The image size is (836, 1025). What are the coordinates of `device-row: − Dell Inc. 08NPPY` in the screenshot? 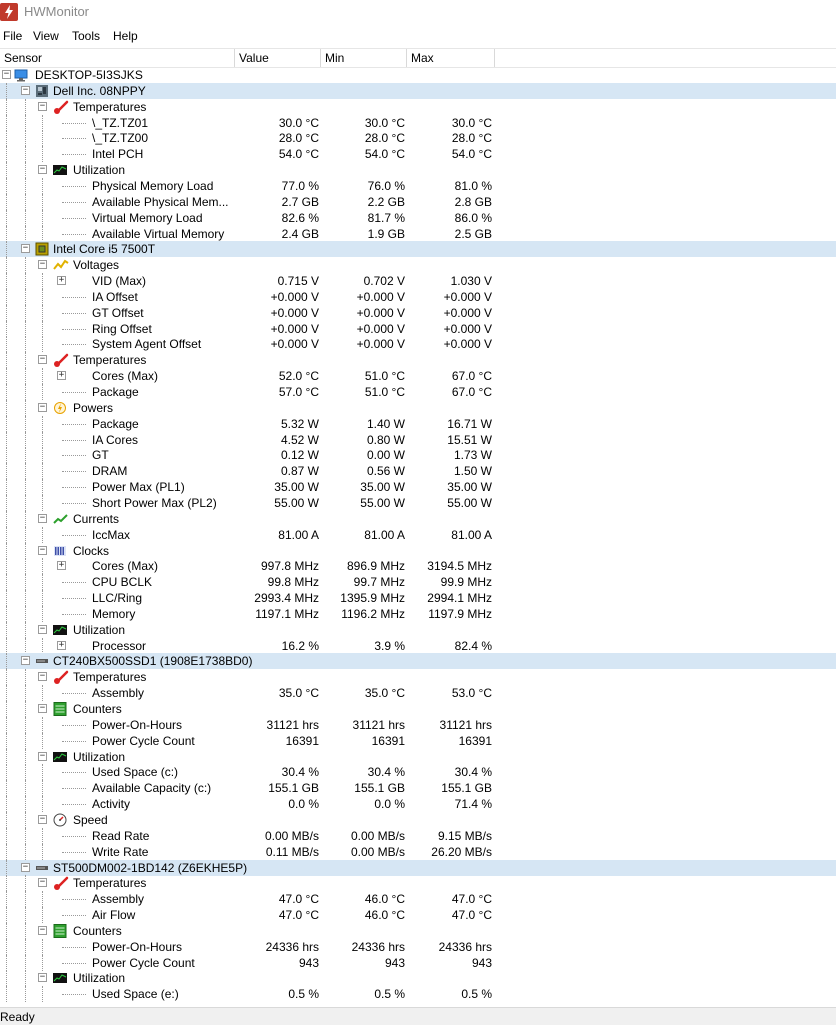 It's located at (418, 90).